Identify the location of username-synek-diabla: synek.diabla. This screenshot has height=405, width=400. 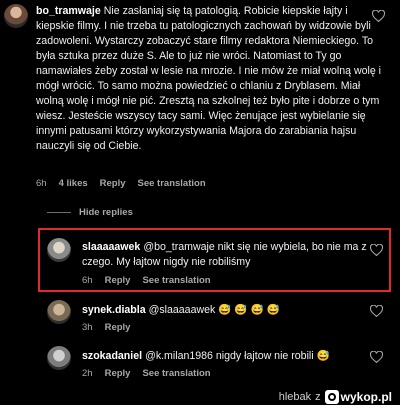
(114, 310).